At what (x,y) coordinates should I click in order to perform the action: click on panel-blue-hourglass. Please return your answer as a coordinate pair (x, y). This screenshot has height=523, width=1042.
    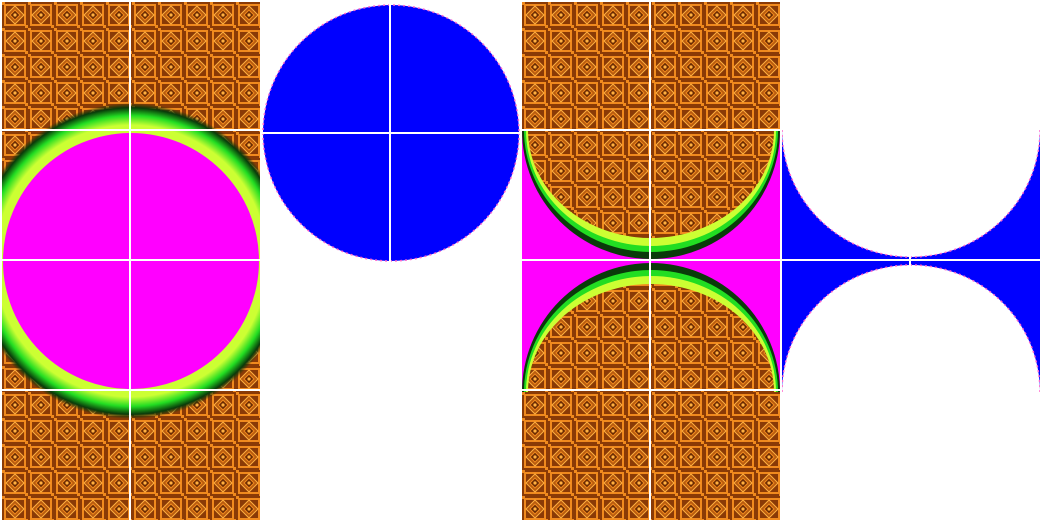
    Looking at the image, I should click on (911, 261).